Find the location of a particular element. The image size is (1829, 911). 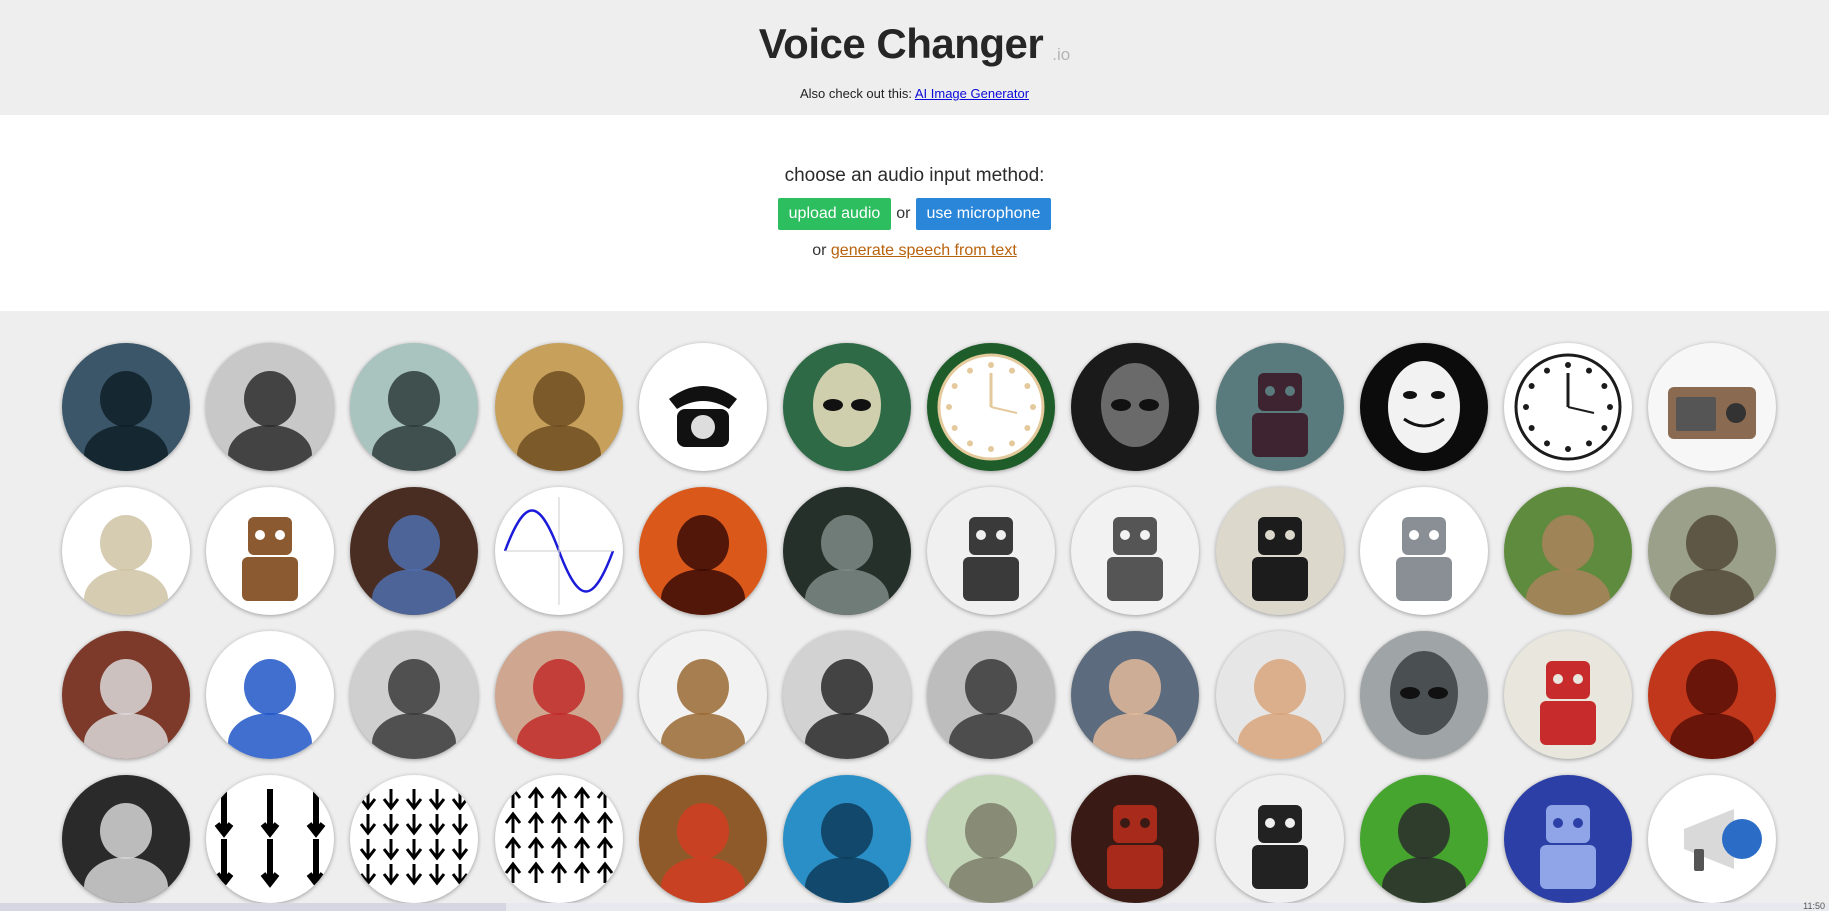

mosquito-icon is located at coordinates (1424, 853).